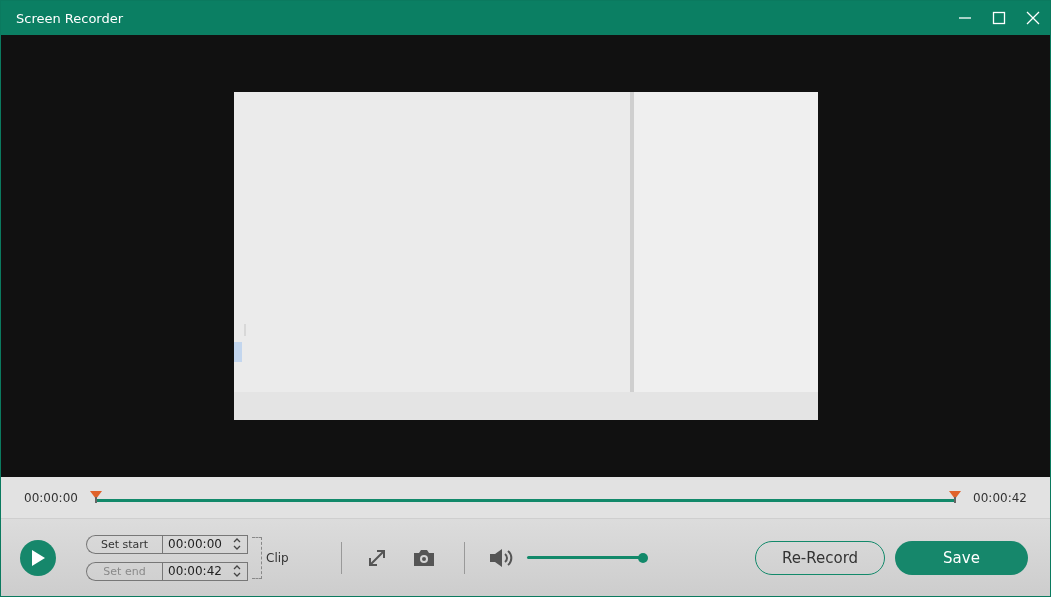 This screenshot has height=597, width=1051. I want to click on camera-icon, so click(423, 557).